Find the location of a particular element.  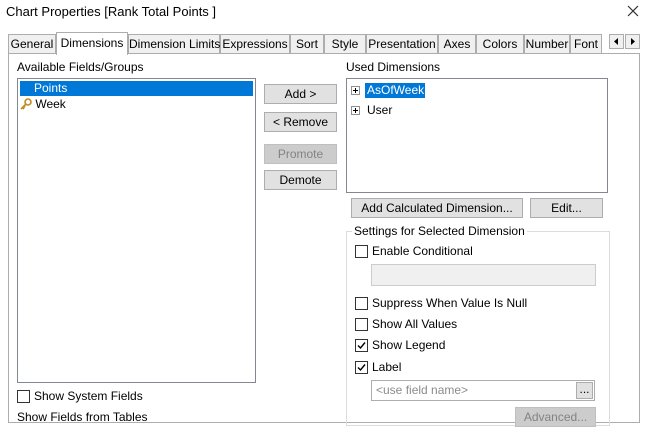

list-item-label: Points is located at coordinates (51, 88).